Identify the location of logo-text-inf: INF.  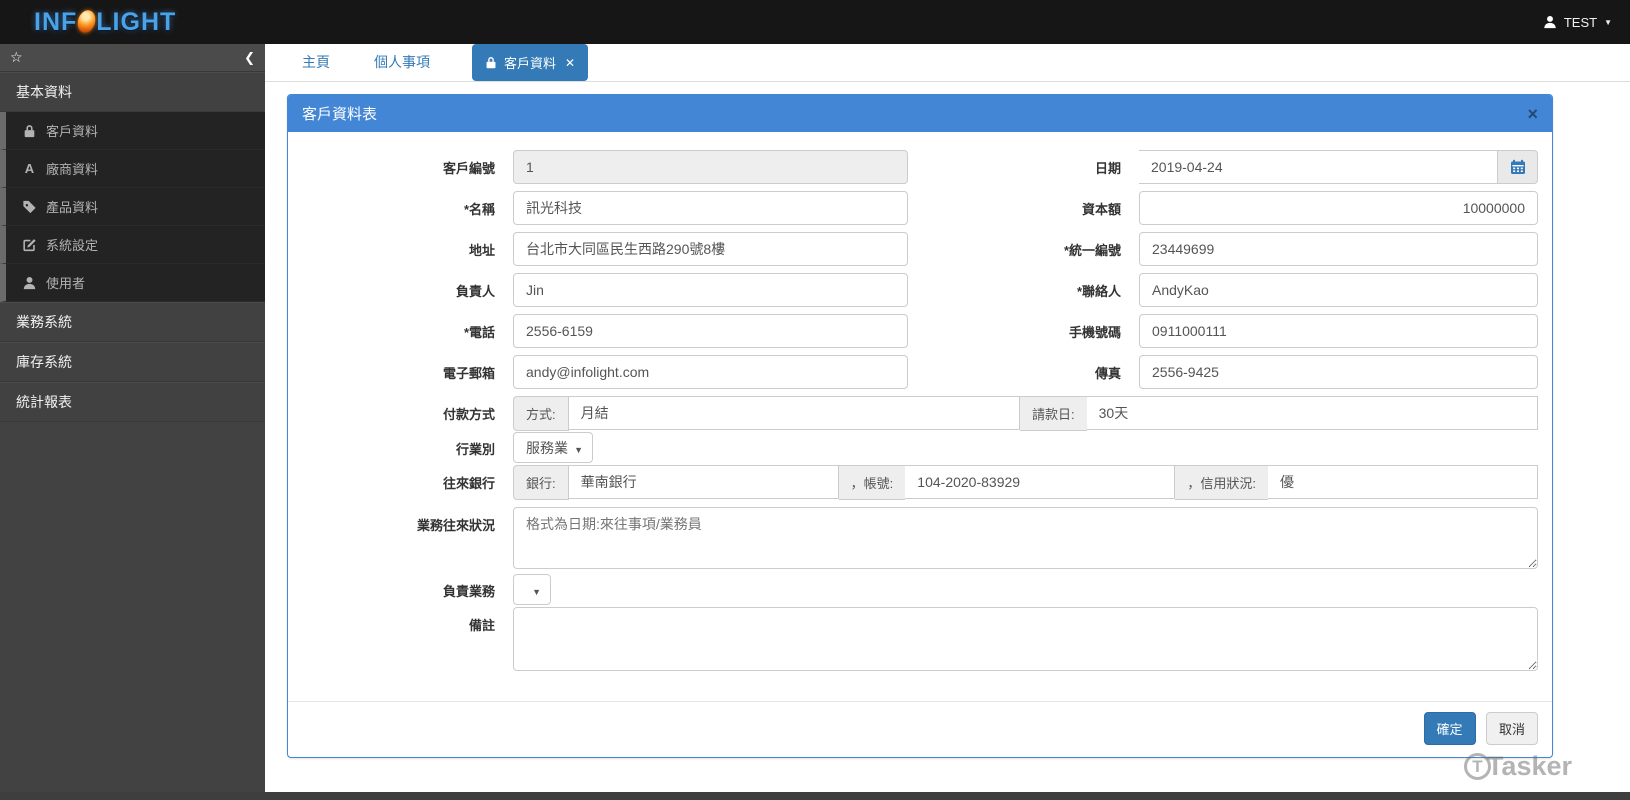
(56, 21).